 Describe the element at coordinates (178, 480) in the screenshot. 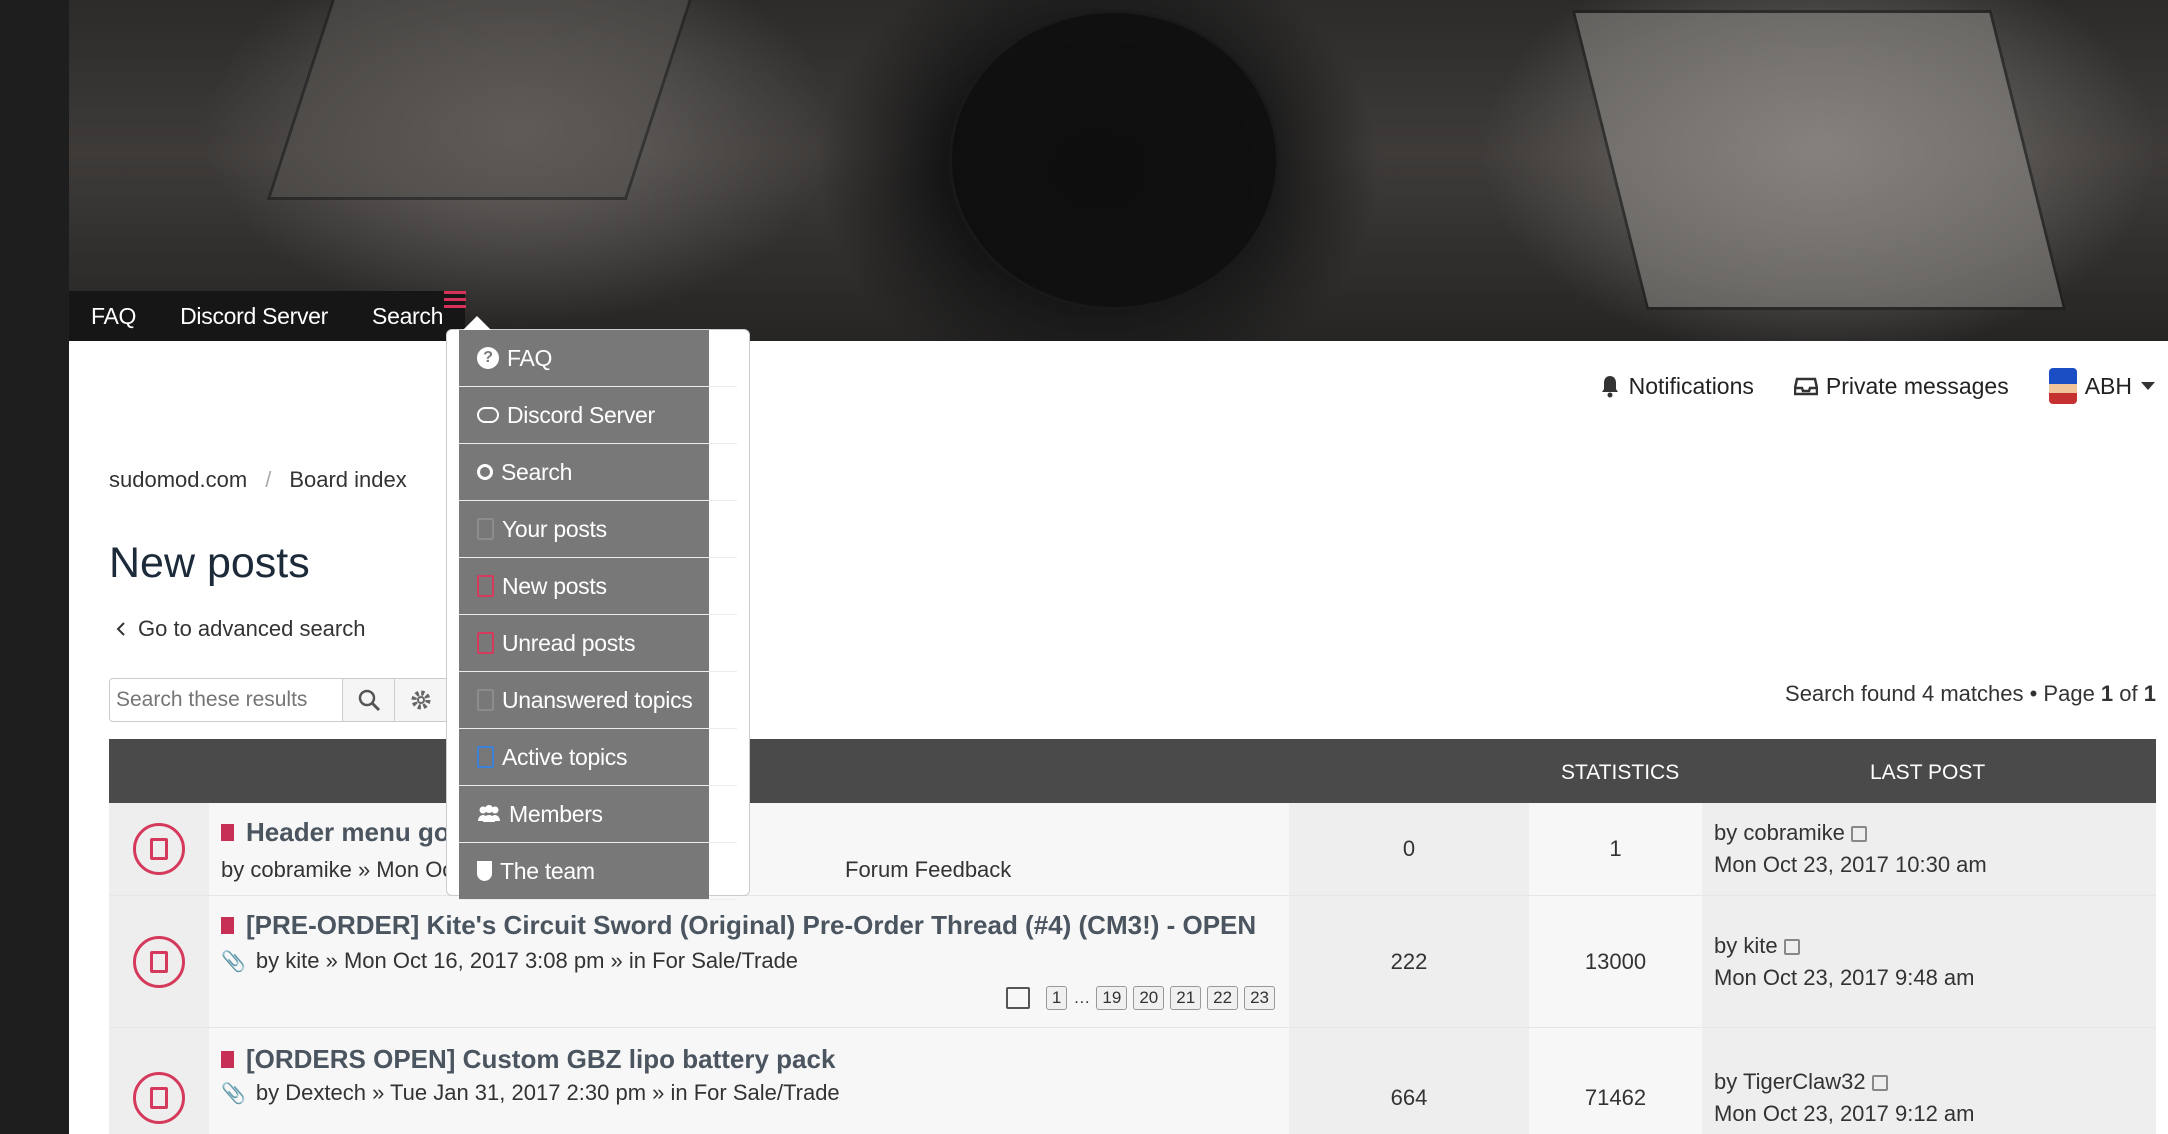

I see `breadcrumb-site: sudomod.com` at that location.